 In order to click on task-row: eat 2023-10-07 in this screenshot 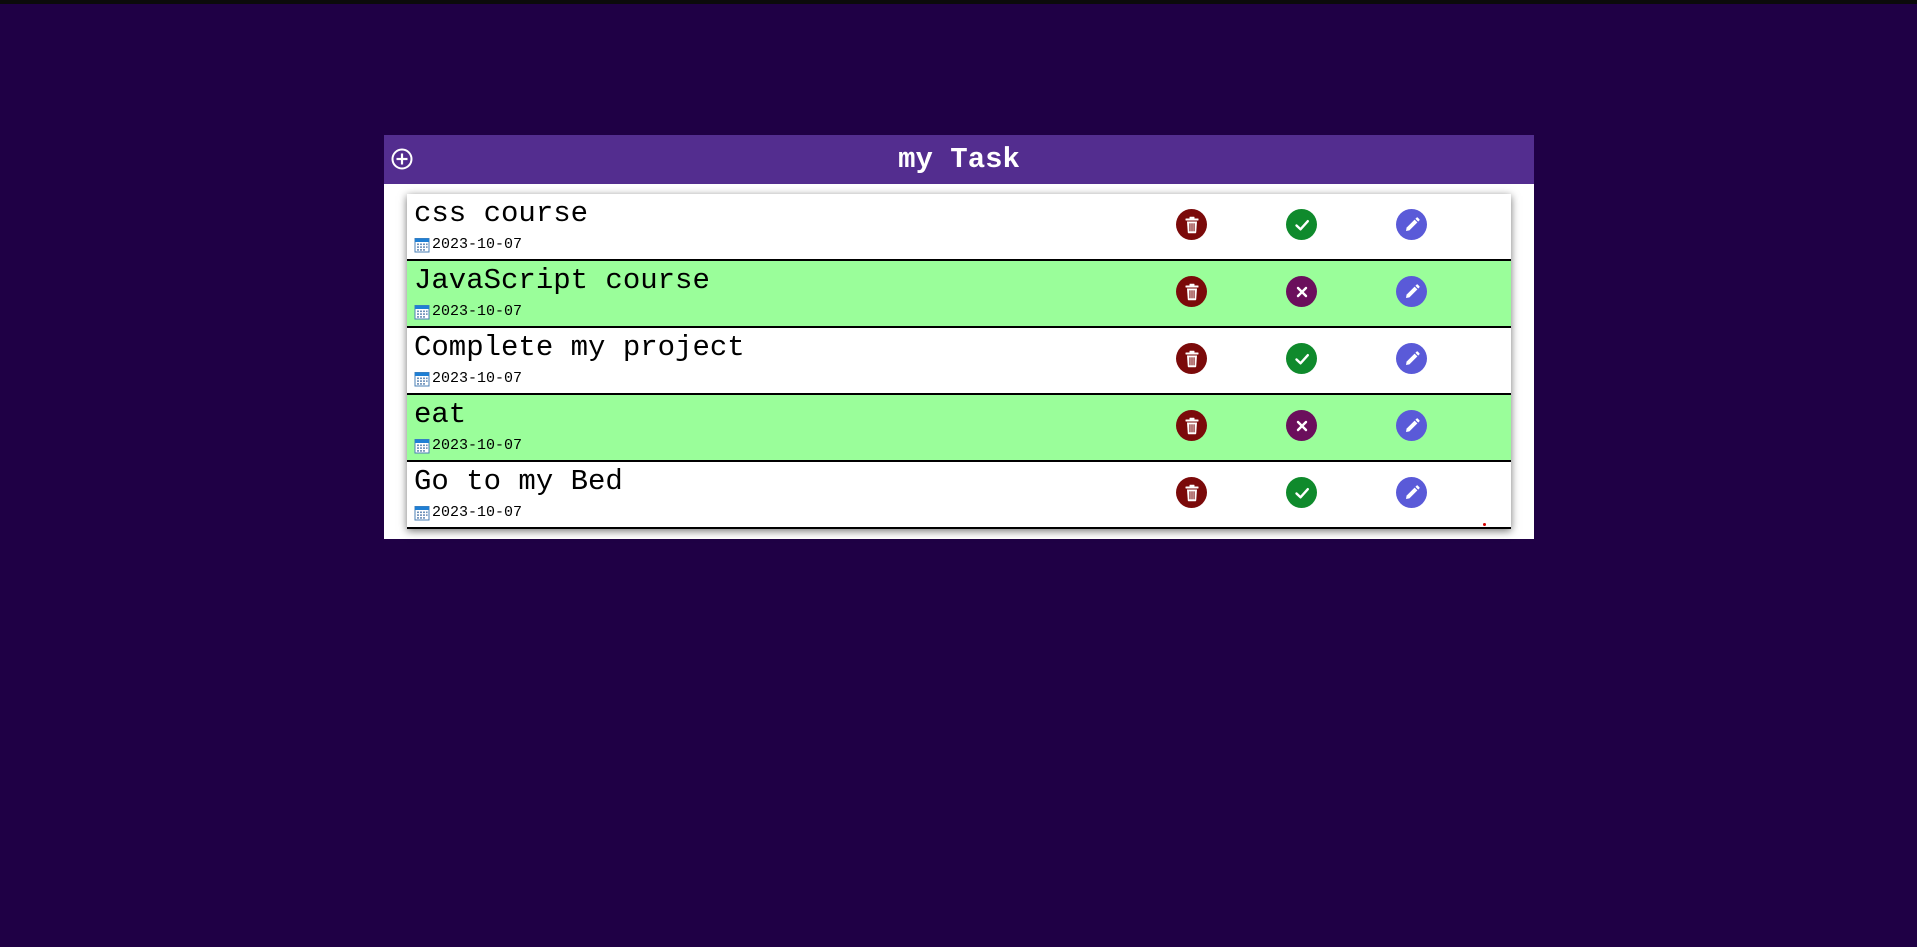, I will do `click(959, 428)`.